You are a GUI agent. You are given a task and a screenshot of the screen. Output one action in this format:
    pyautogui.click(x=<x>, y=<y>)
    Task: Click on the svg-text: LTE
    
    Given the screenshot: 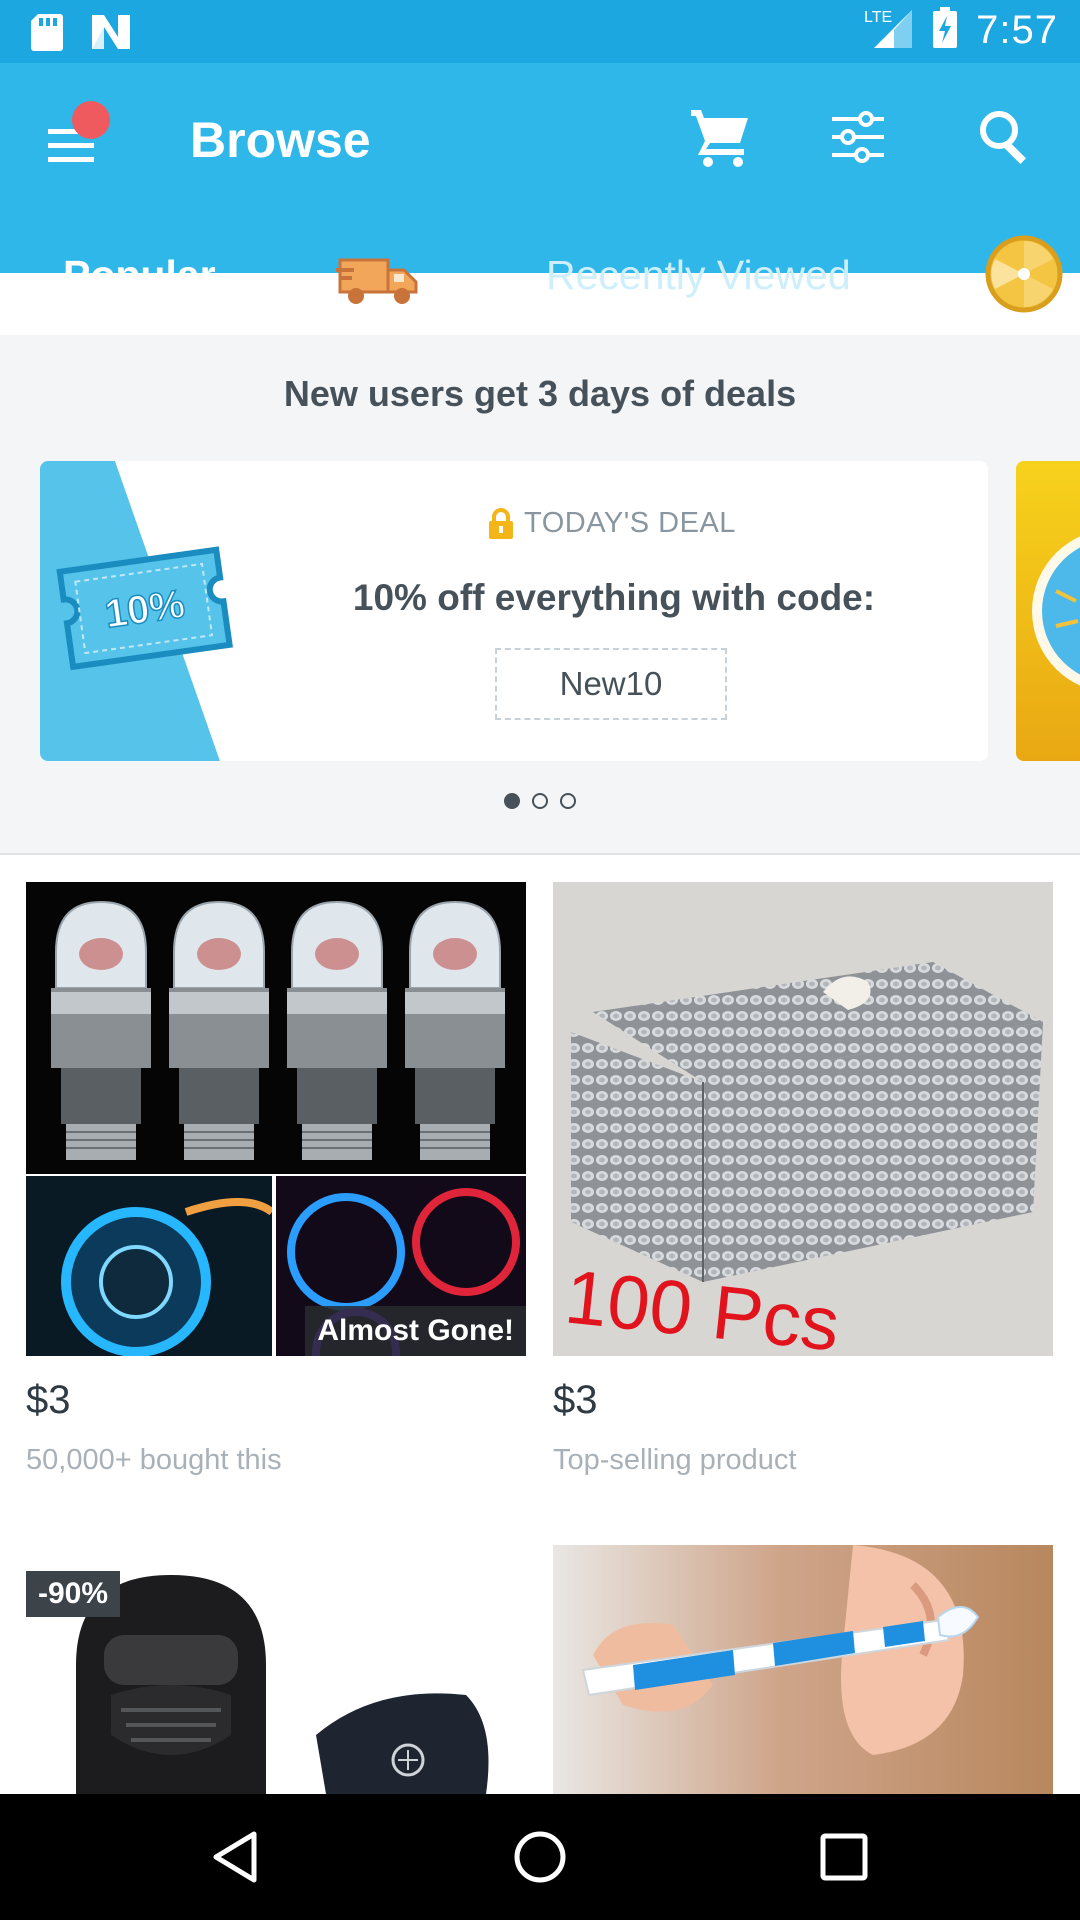 What is the action you would take?
    pyautogui.click(x=878, y=17)
    